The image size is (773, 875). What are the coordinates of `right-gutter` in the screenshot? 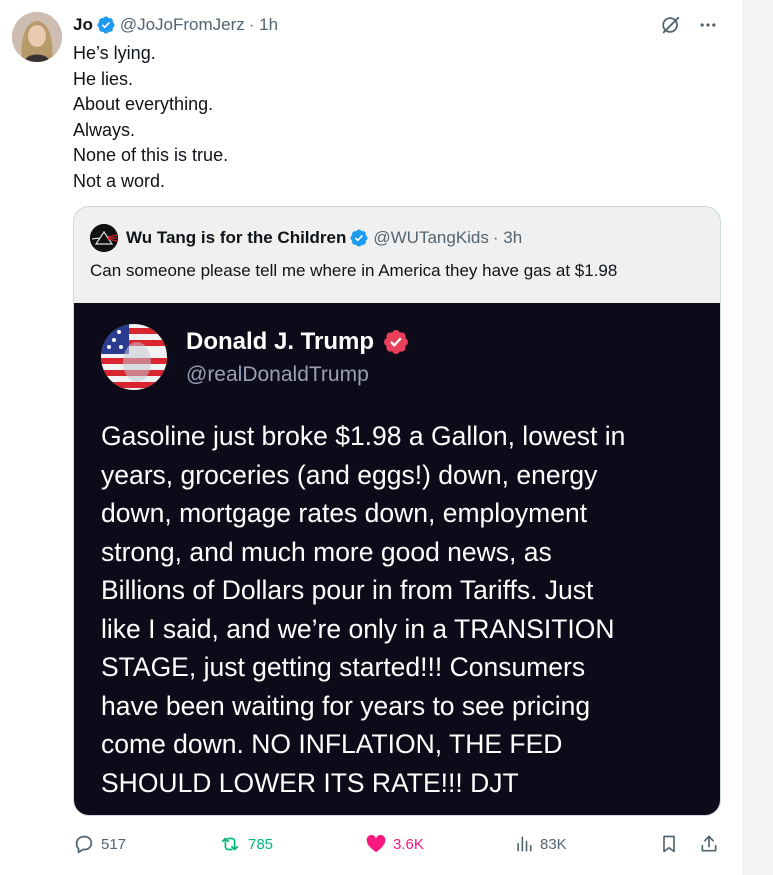 It's located at (757, 437).